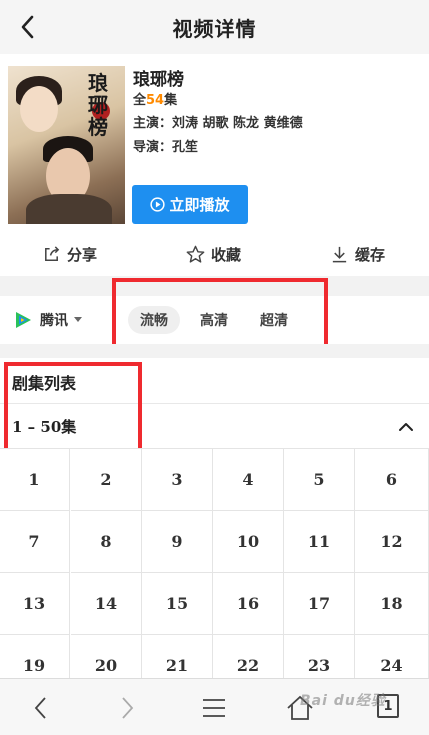  Describe the element at coordinates (158, 204) in the screenshot. I see `play-circle-icon` at that location.